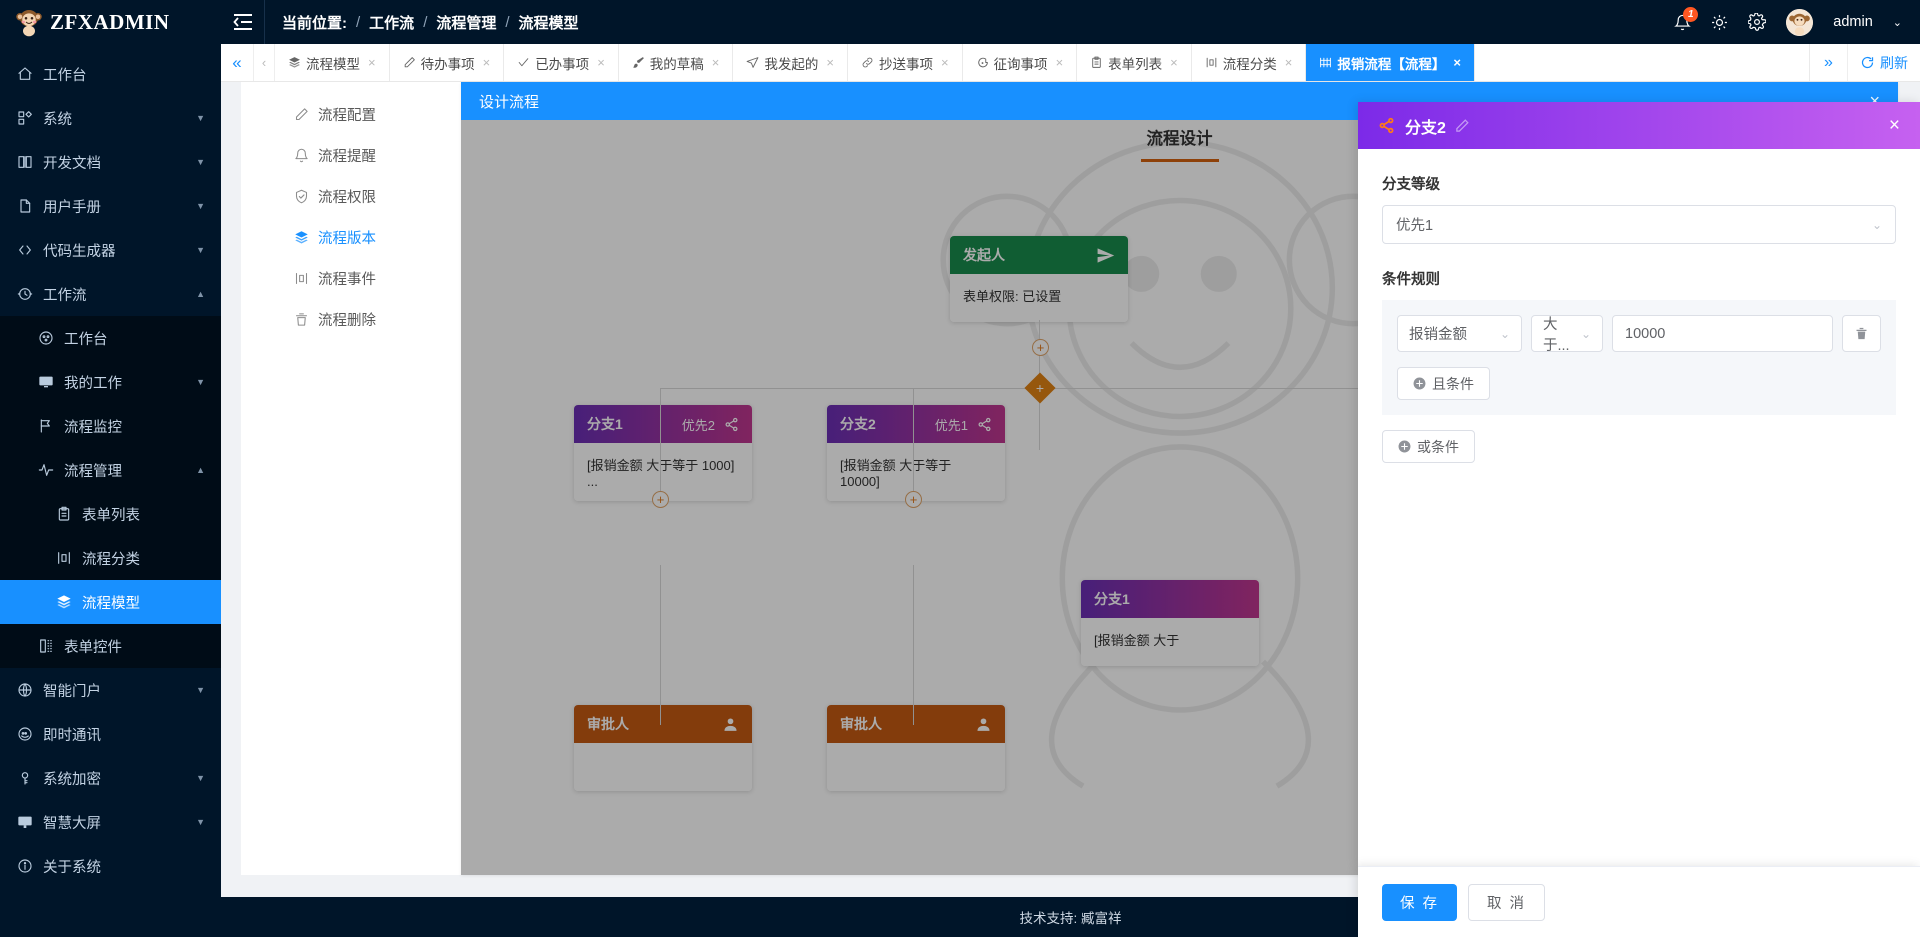  I want to click on tab-7: 表单列表 ×, so click(1134, 62).